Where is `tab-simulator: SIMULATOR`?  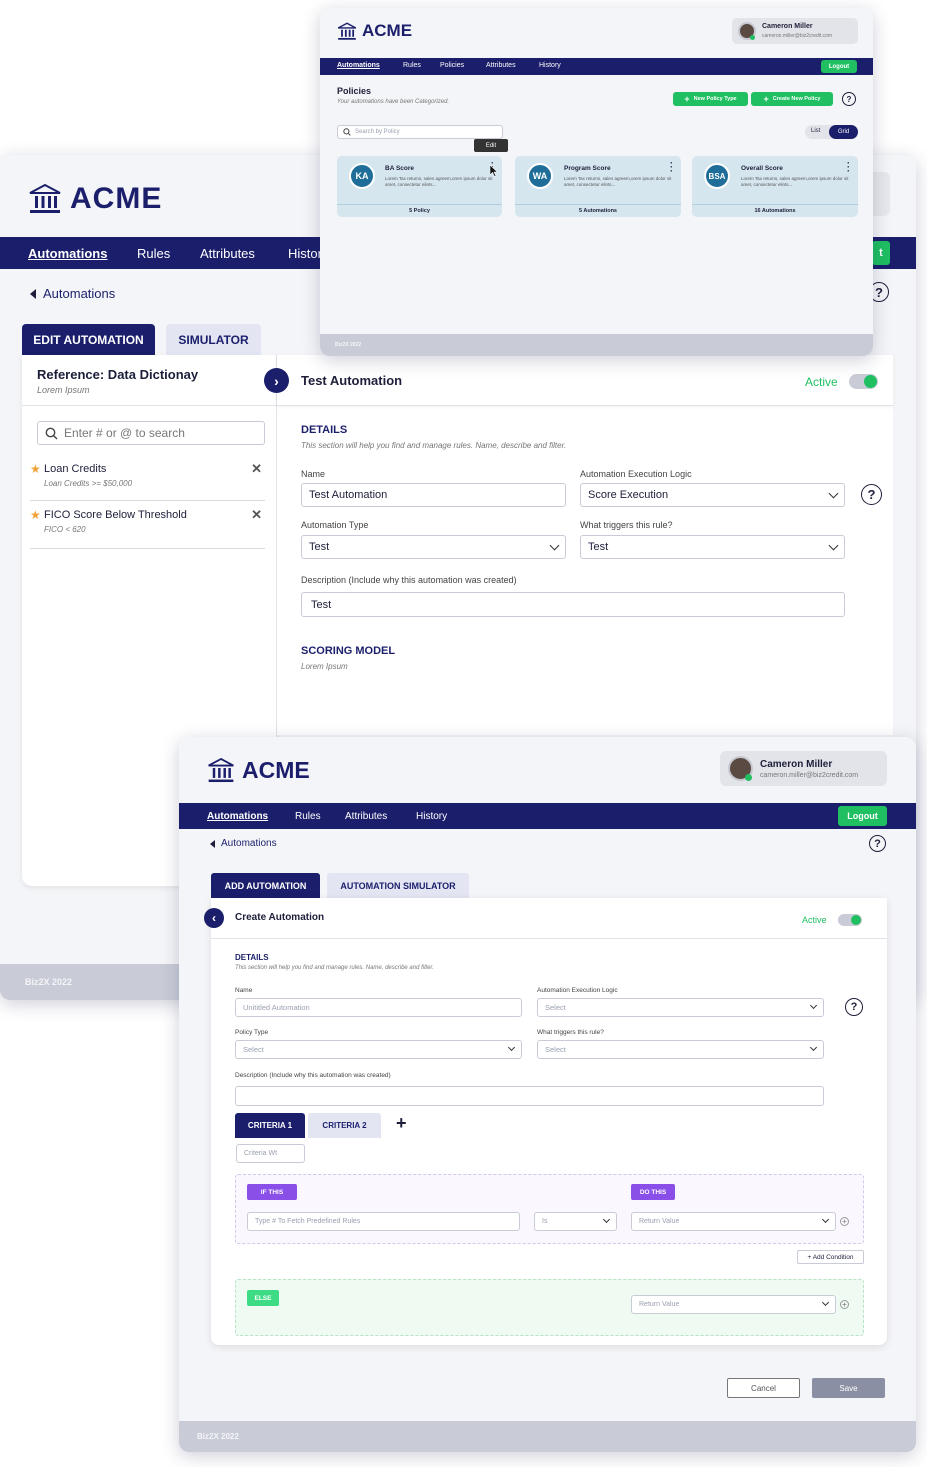
tab-simulator: SIMULATOR is located at coordinates (213, 339).